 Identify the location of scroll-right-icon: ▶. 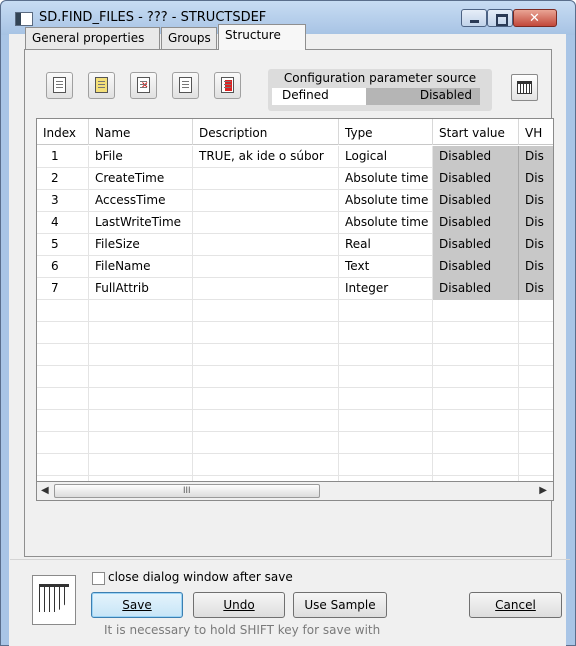
(543, 490).